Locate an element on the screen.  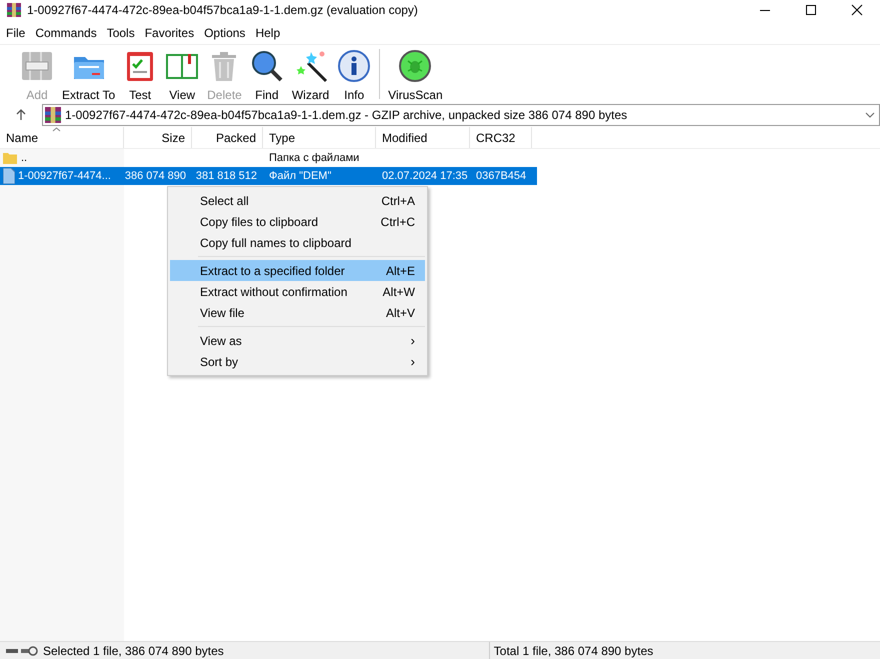
archive-books-icon is located at coordinates (37, 66).